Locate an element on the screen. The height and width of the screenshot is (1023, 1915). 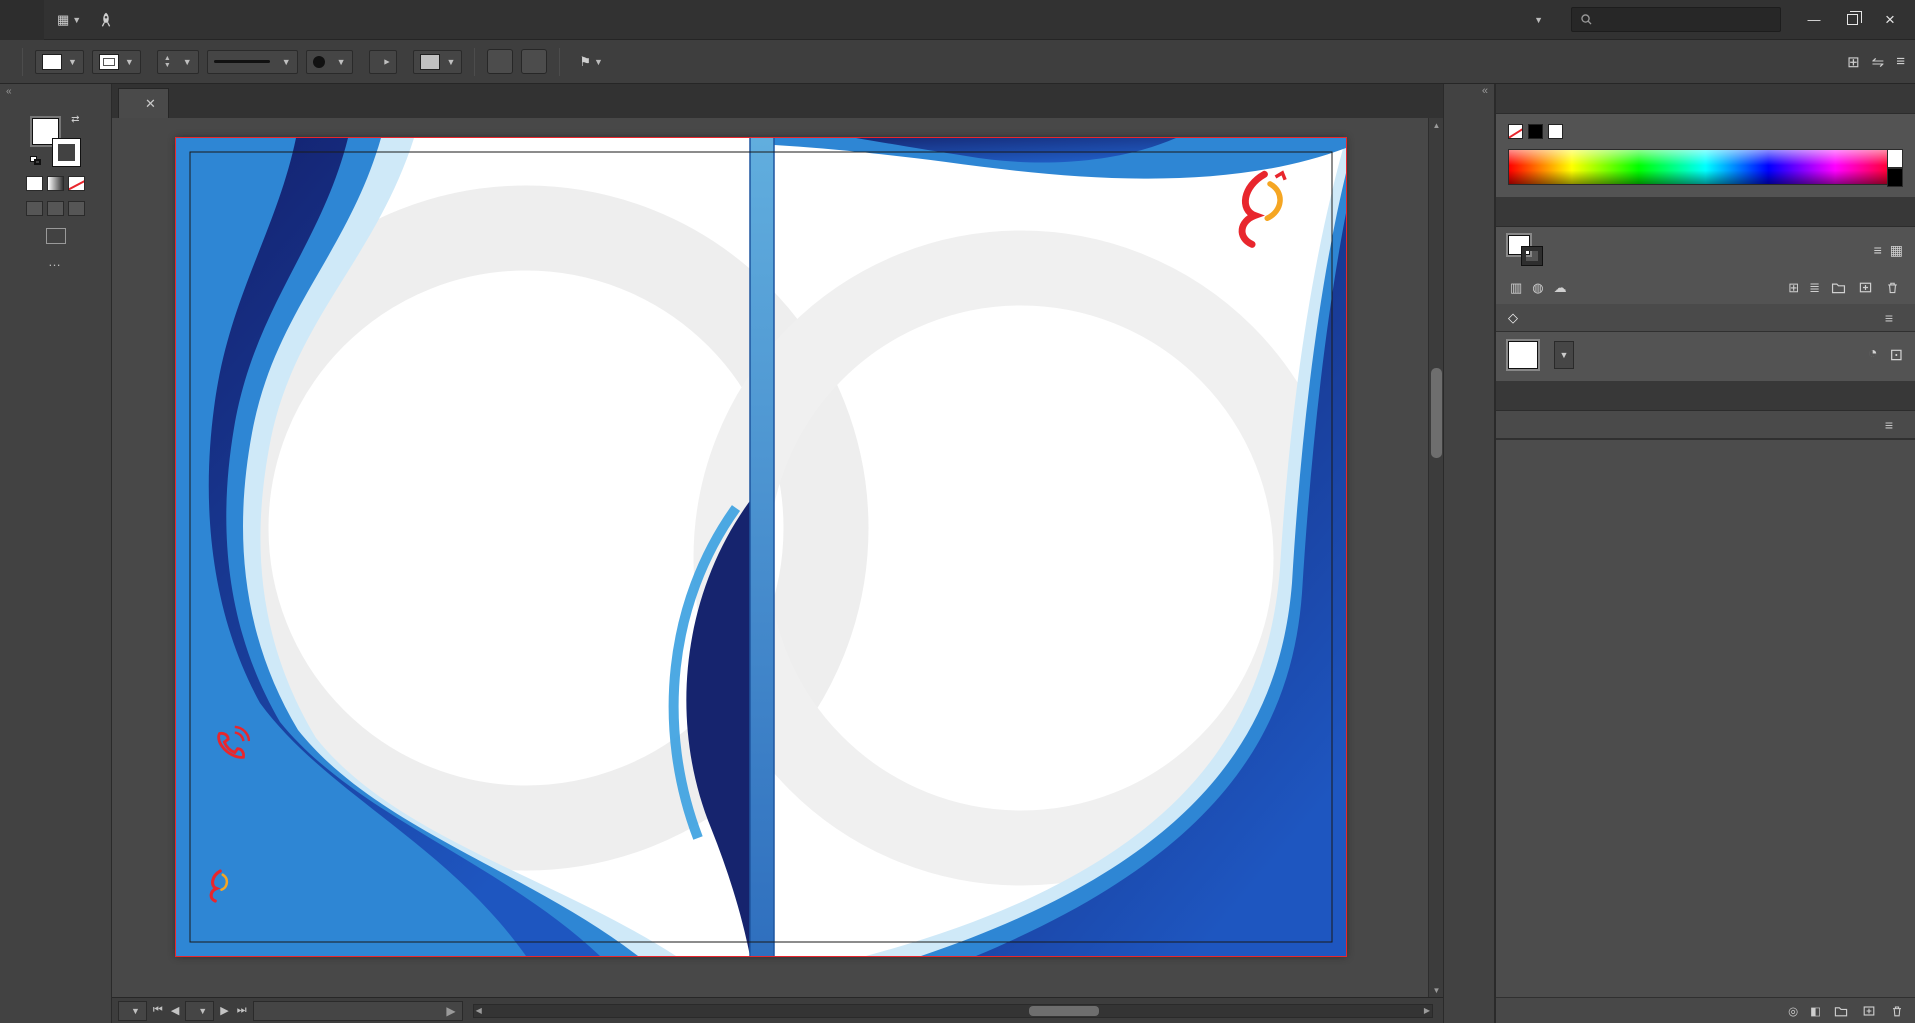
stroke-weight-field: ▲ ▼ ▼ is located at coordinates (177, 61).